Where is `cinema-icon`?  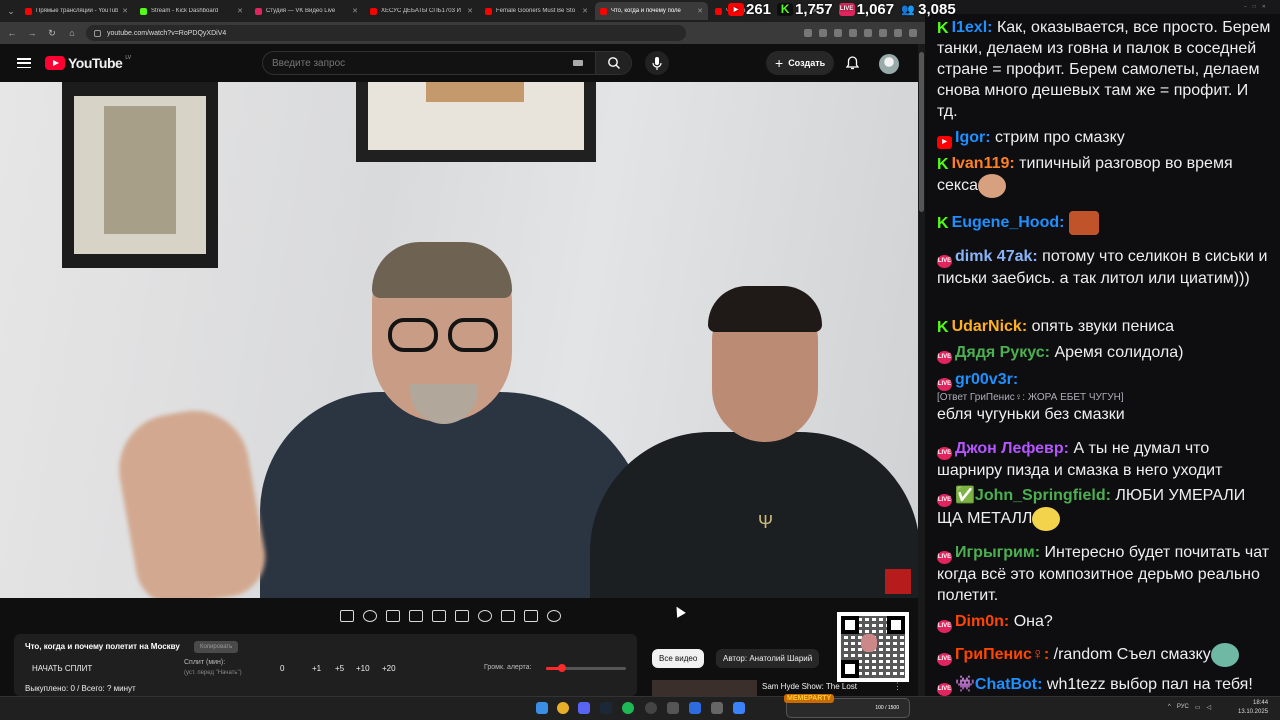
cinema-icon is located at coordinates (462, 616).